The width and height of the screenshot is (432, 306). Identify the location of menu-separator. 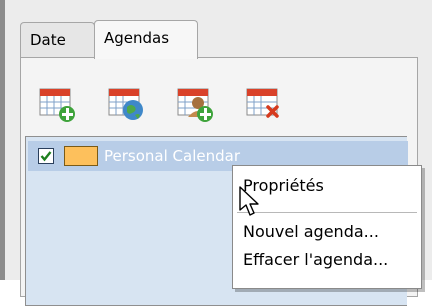
(327, 212).